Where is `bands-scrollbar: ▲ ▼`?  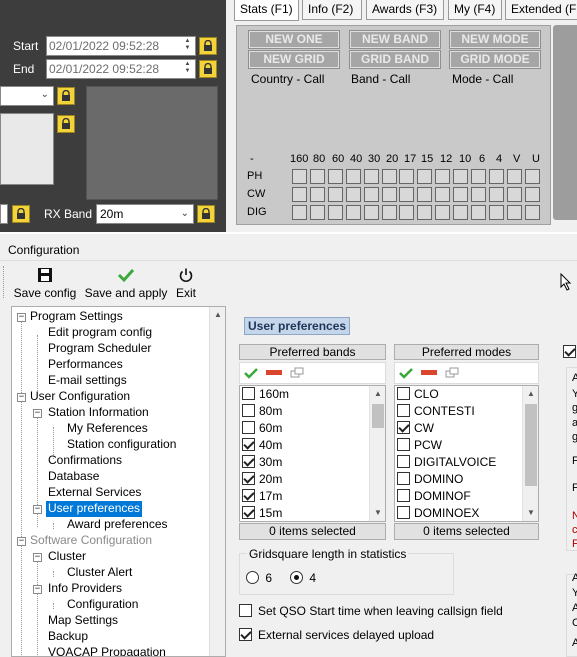
bands-scrollbar: ▲ ▼ is located at coordinates (377, 453).